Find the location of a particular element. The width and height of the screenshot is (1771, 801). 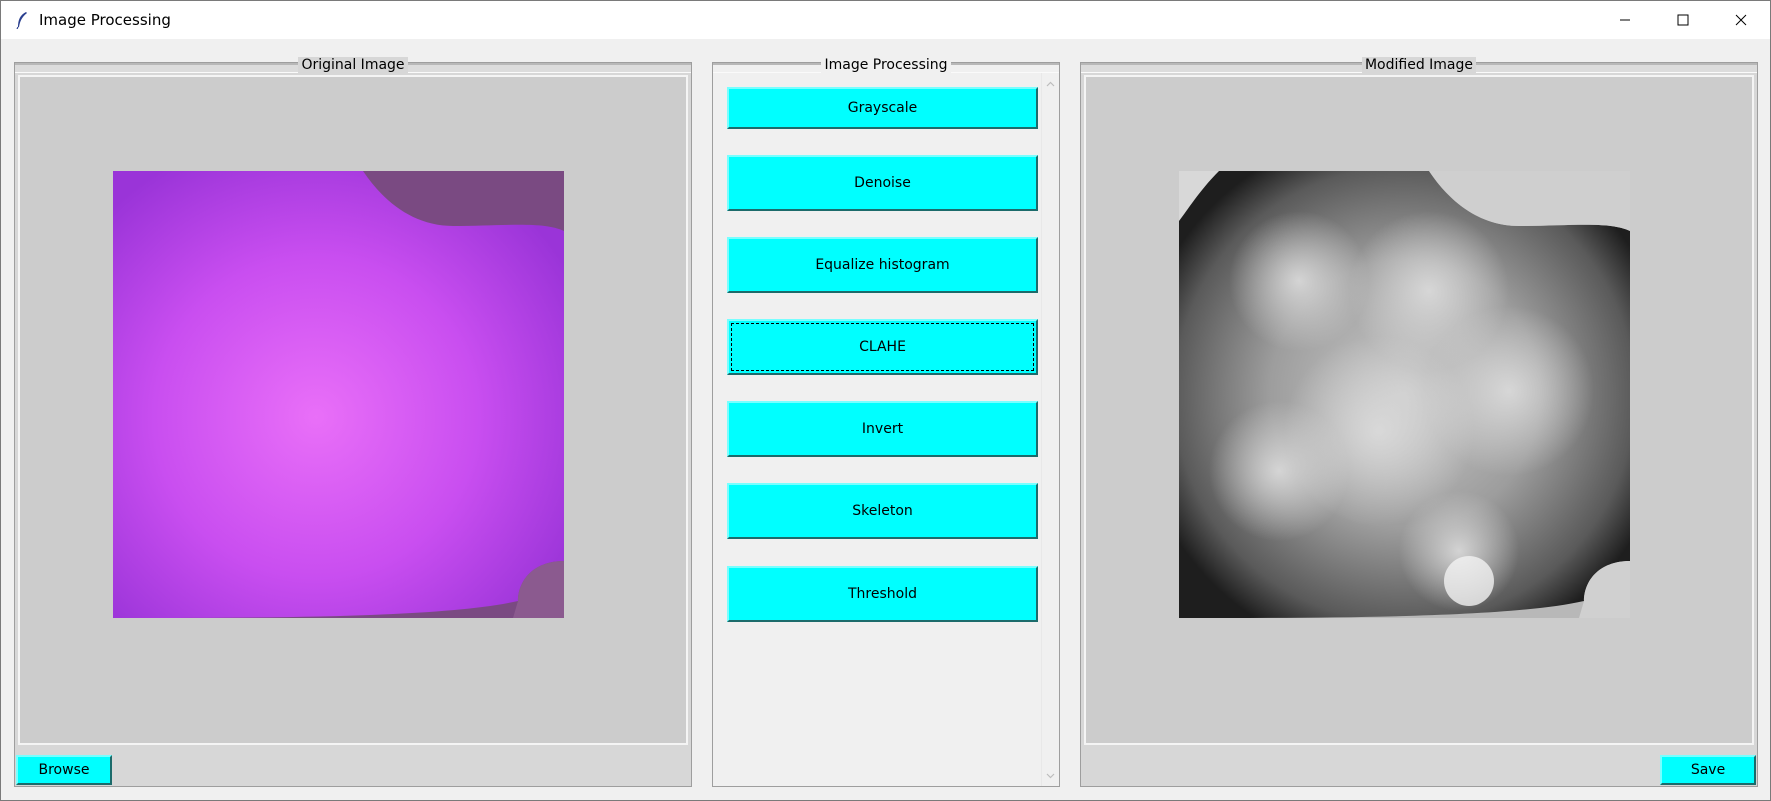

equalize-histogram-label: Equalize histogram is located at coordinates (882, 265).